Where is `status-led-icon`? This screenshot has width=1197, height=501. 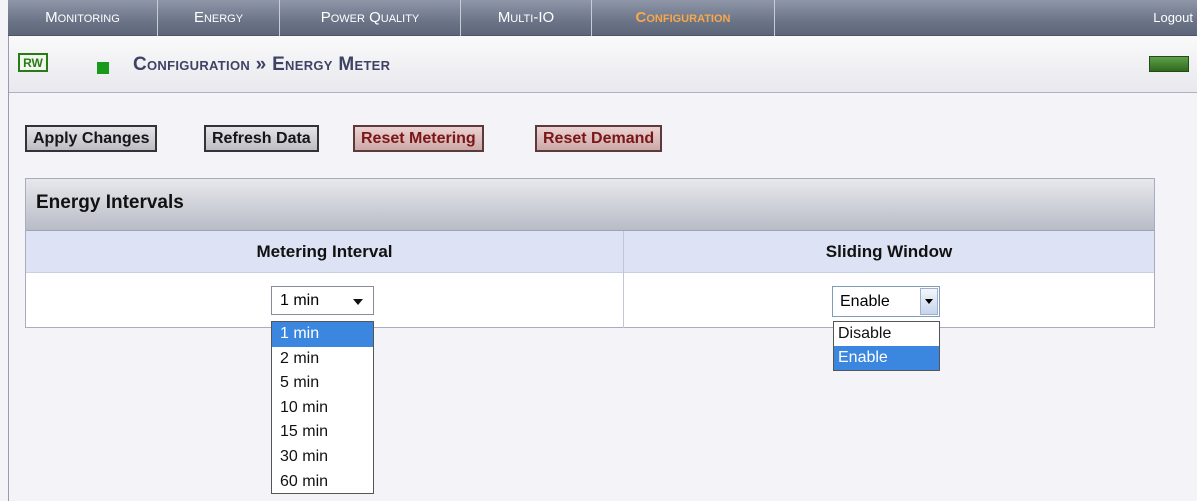 status-led-icon is located at coordinates (1169, 64).